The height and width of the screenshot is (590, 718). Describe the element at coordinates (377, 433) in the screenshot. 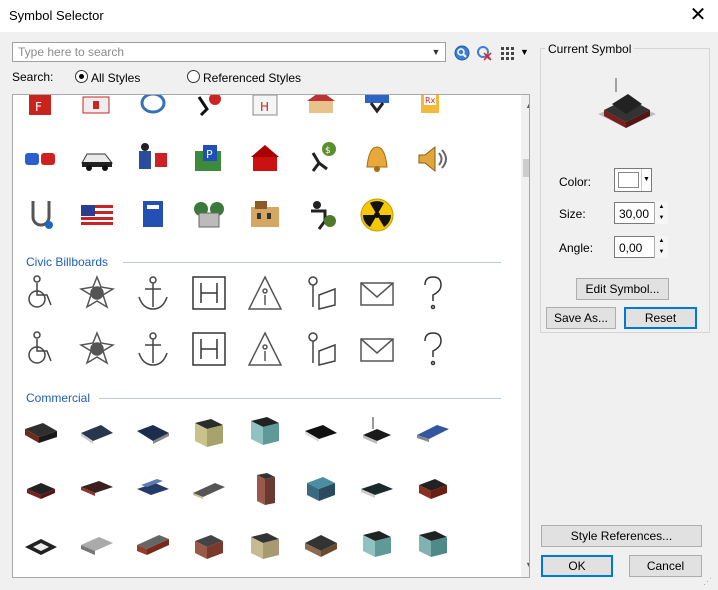

I see `building-antenna-icon` at that location.